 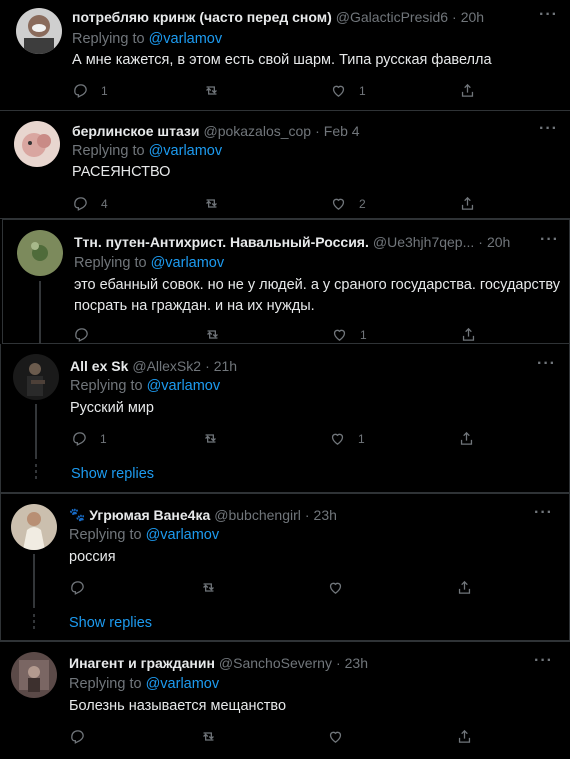 What do you see at coordinates (178, 706) in the screenshot?
I see `tweet-text: Болезнь называется мещанство` at bounding box center [178, 706].